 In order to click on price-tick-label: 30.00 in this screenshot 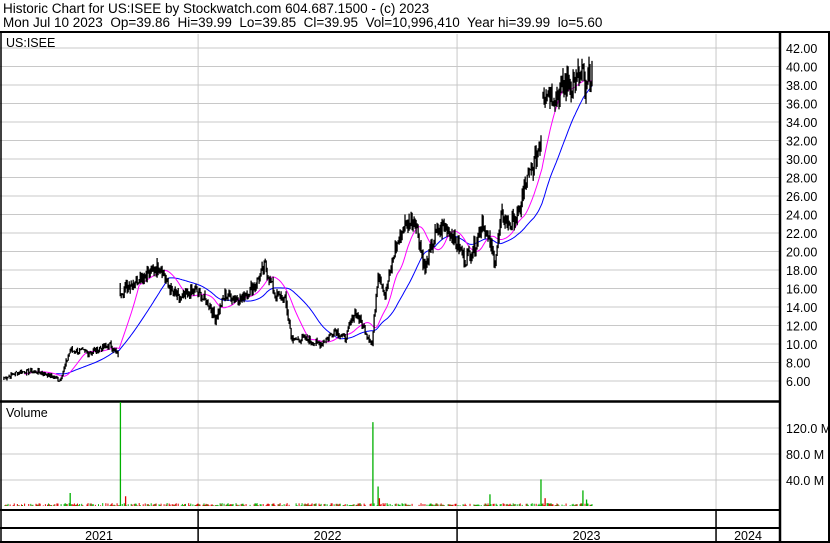, I will do `click(801, 160)`.